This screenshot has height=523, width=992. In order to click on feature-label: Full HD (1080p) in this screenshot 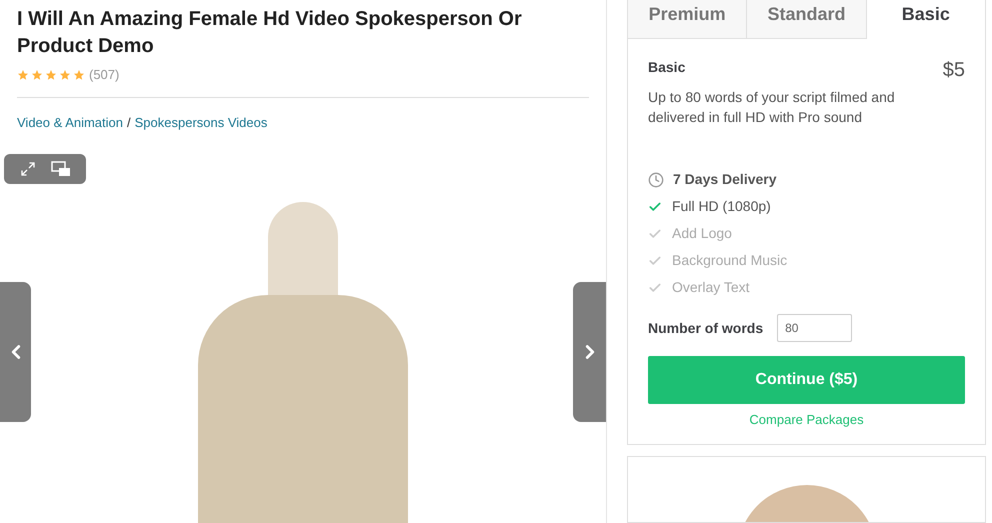, I will do `click(721, 206)`.